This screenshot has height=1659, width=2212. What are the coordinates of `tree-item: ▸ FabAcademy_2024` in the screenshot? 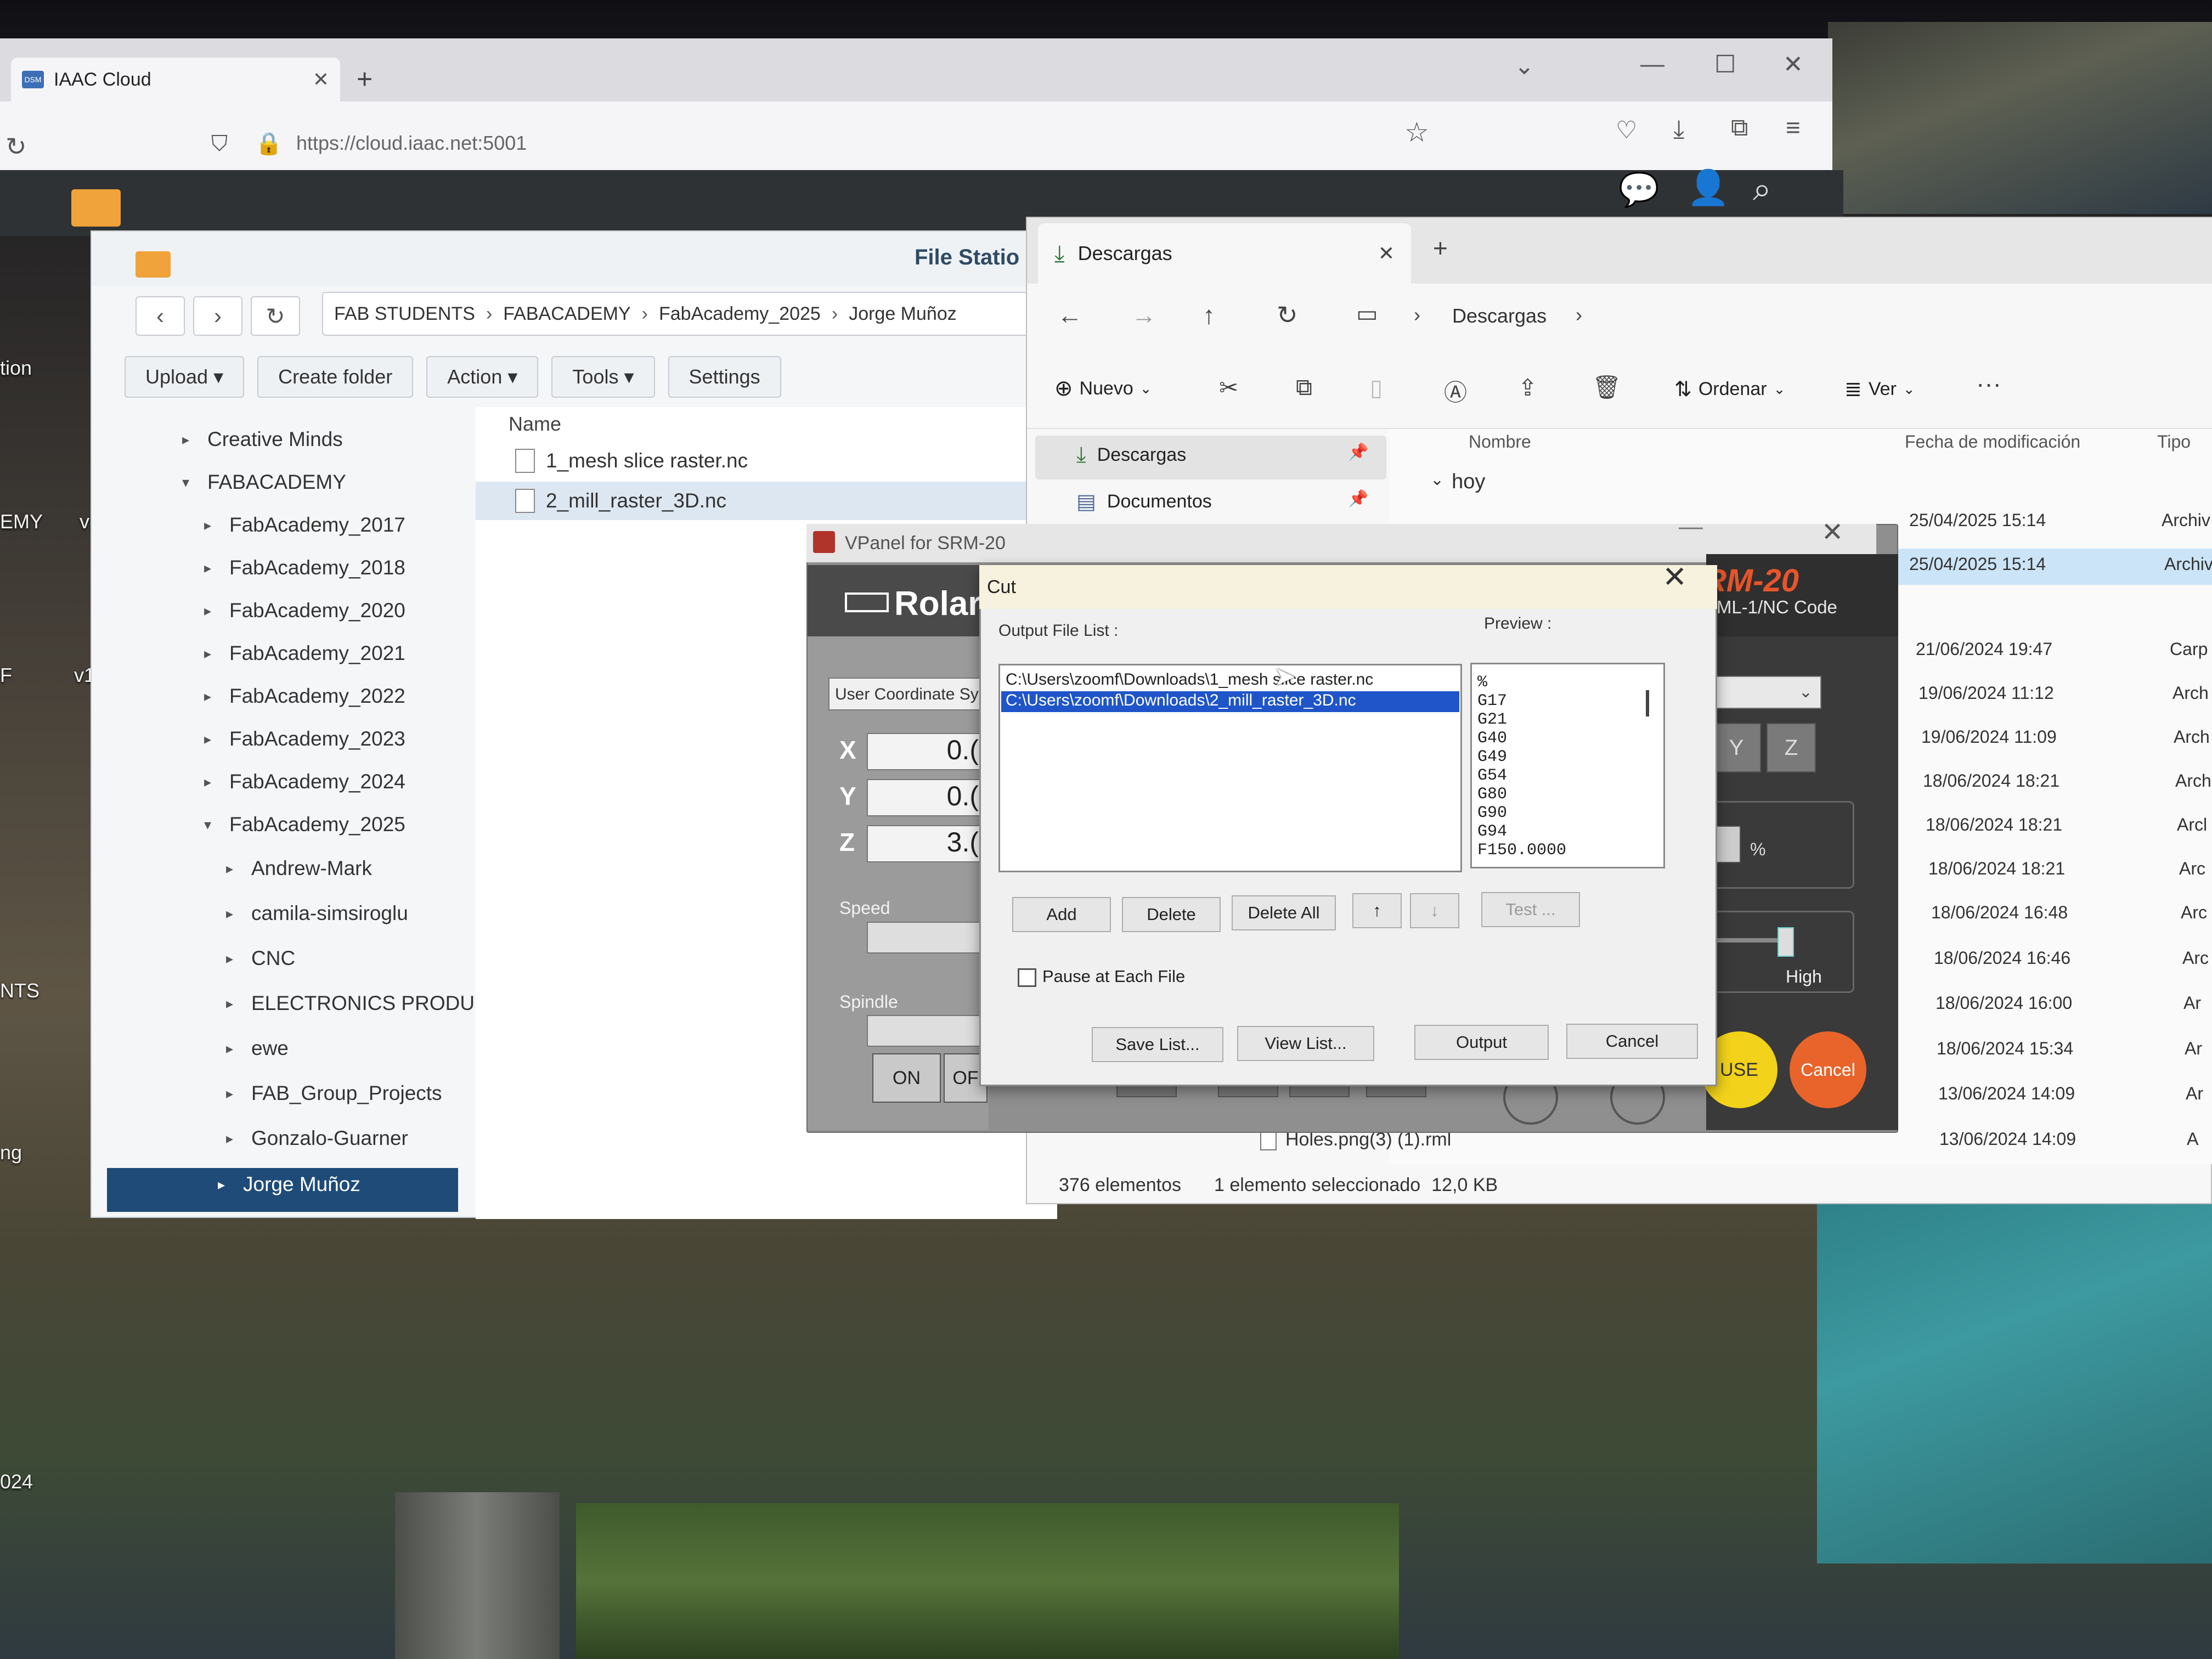 It's located at (304, 782).